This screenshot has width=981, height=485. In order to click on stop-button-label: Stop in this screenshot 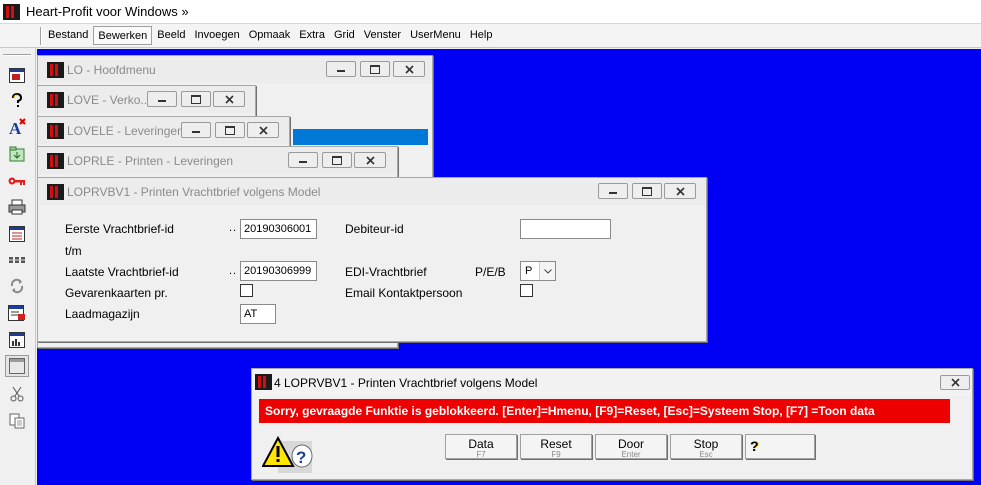, I will do `click(706, 444)`.